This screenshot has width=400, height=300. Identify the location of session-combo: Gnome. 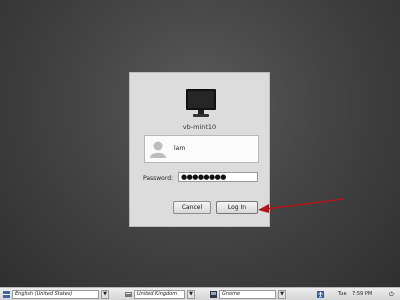
(247, 294).